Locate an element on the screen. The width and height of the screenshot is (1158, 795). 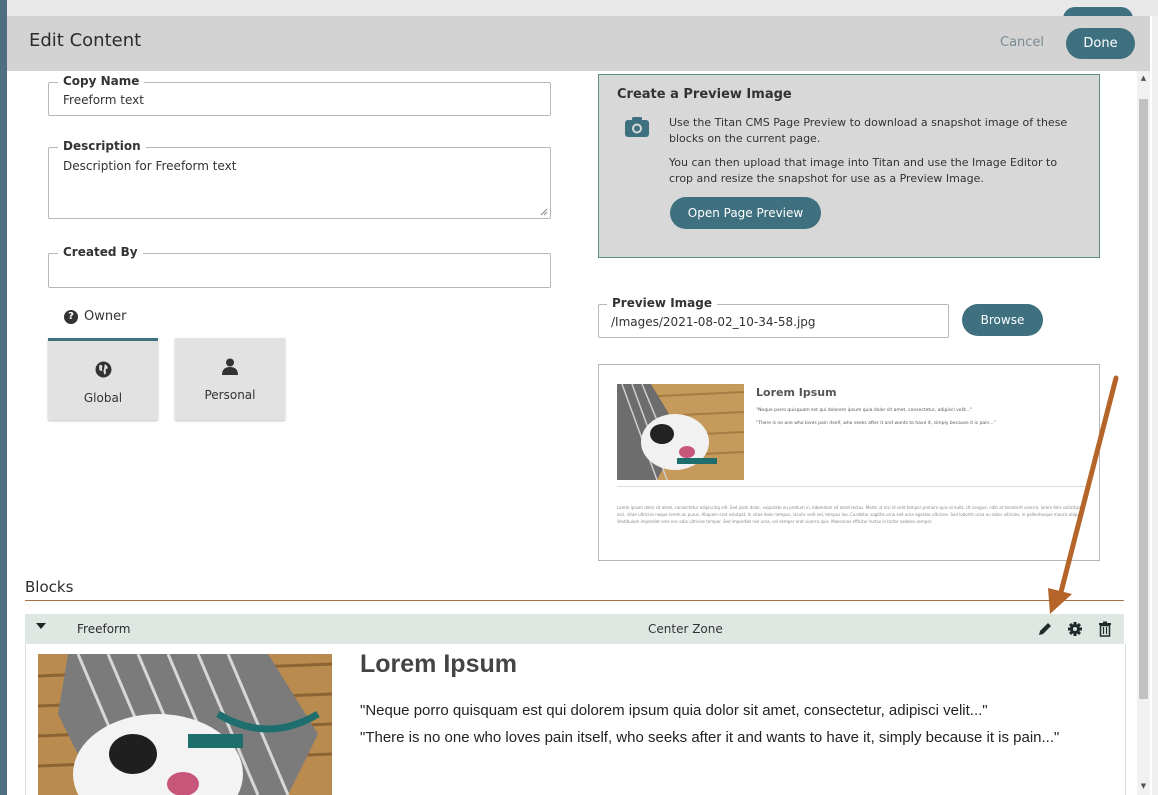
thumbnail-divider is located at coordinates (852, 486).